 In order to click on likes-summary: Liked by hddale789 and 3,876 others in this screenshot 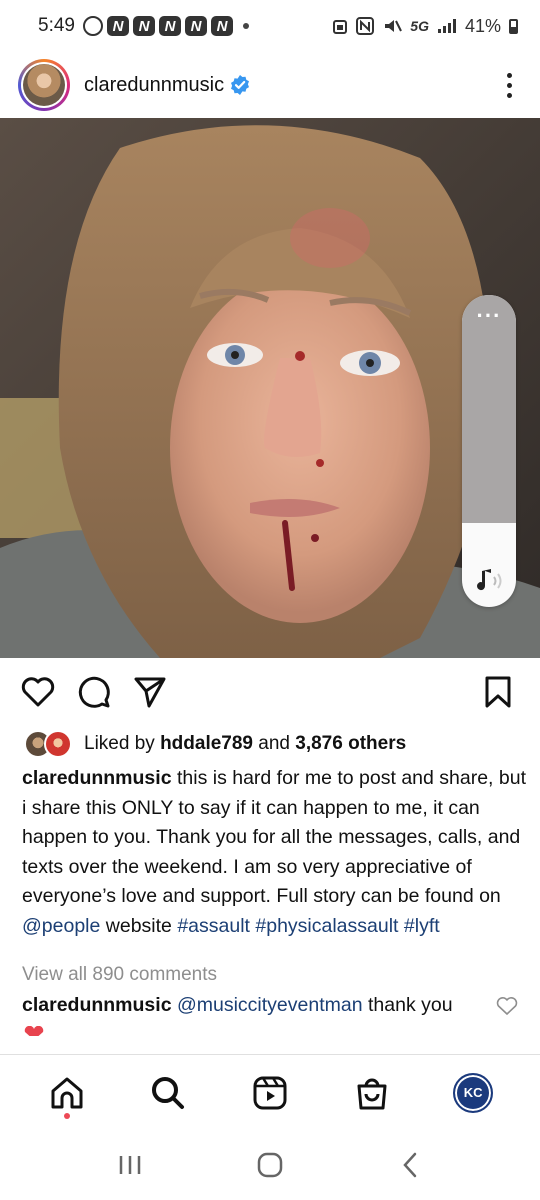, I will do `click(215, 744)`.